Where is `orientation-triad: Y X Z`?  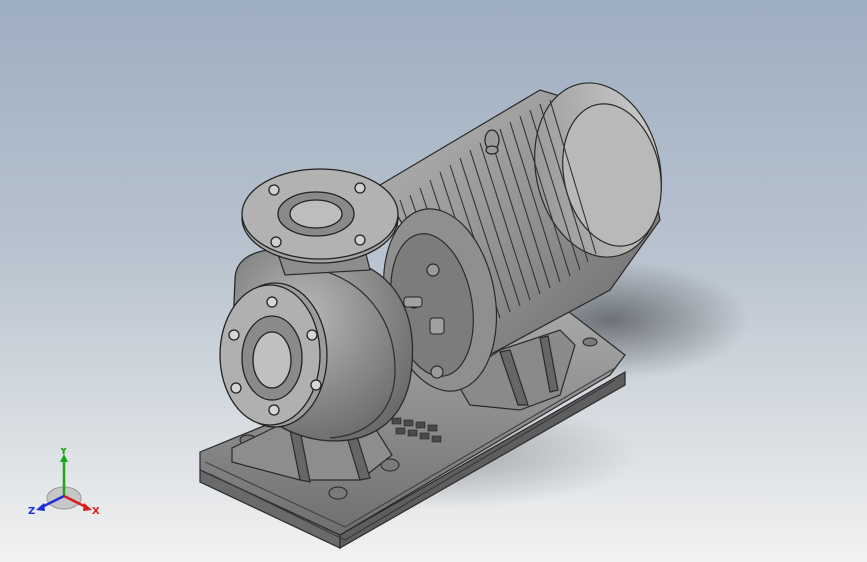 orientation-triad: Y X Z is located at coordinates (66, 484).